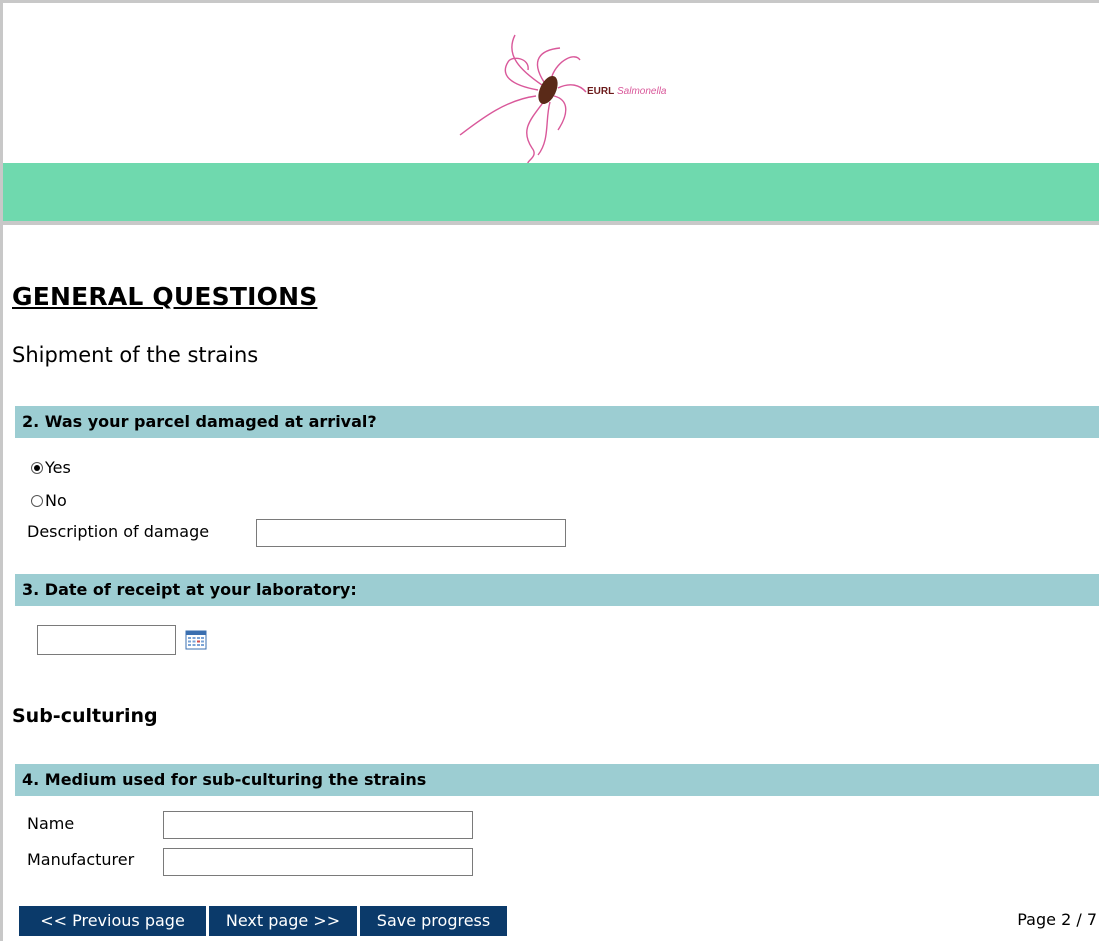 This screenshot has width=1099, height=941. I want to click on next-page-button: Next page >>, so click(283, 921).